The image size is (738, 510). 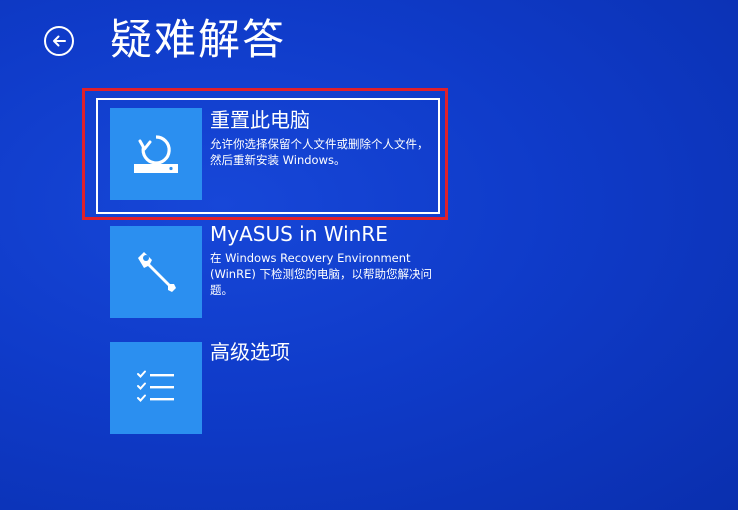 I want to click on back-arrow-icon, so click(x=59, y=41).